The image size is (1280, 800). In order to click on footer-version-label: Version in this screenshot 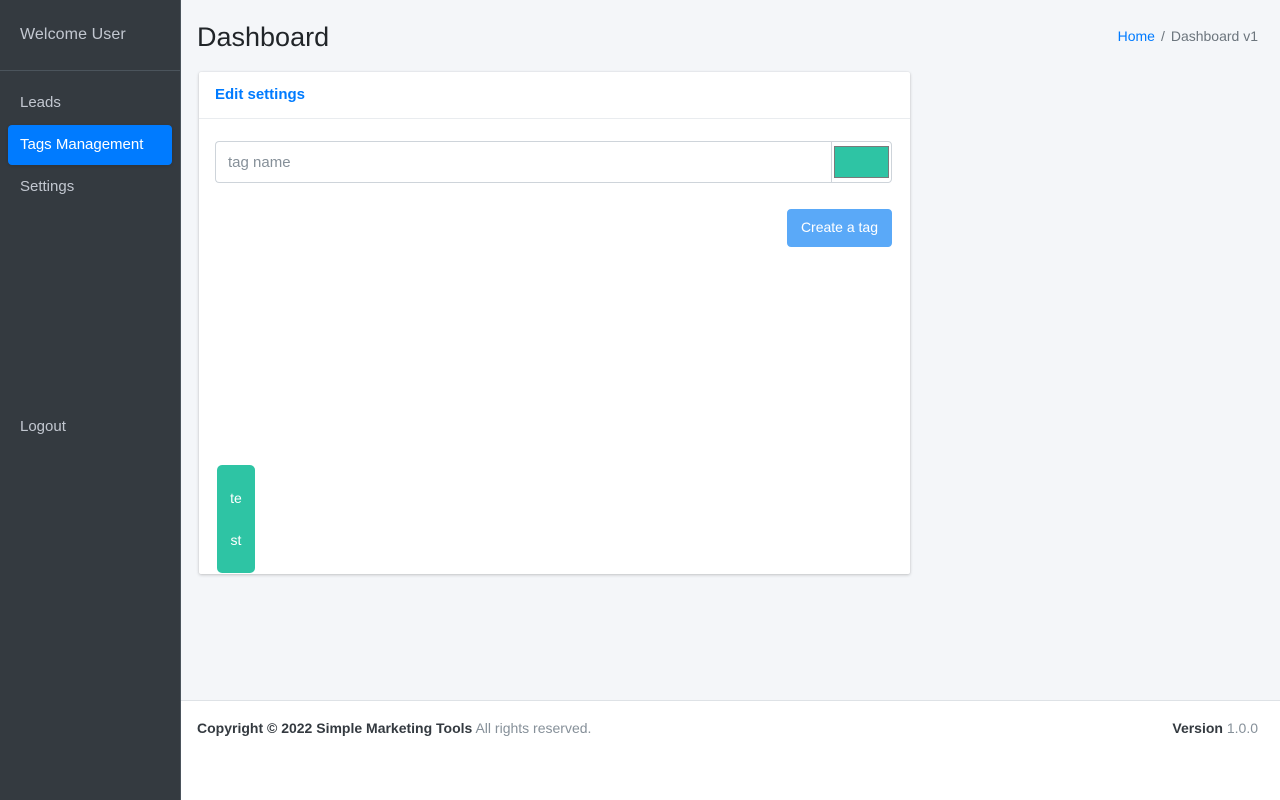, I will do `click(1197, 728)`.